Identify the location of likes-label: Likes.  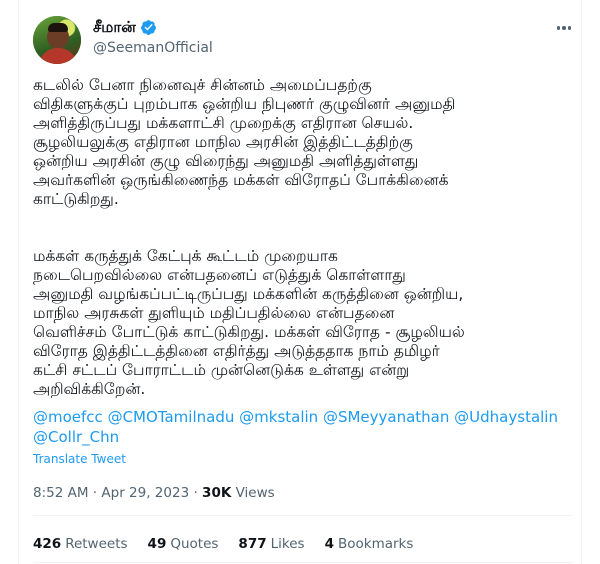
(287, 544).